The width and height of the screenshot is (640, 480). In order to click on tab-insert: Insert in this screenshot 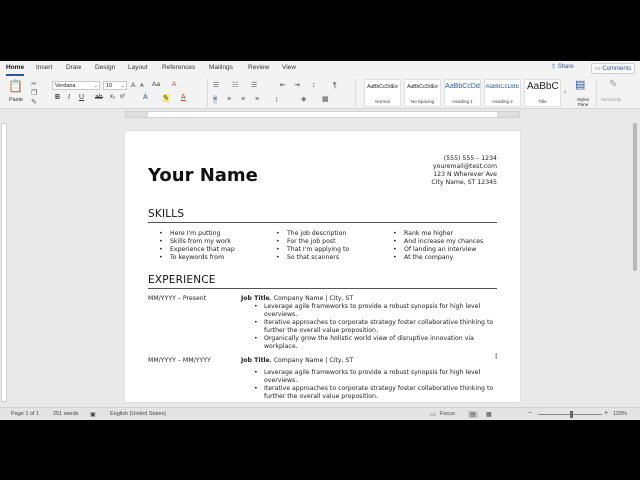, I will do `click(44, 67)`.